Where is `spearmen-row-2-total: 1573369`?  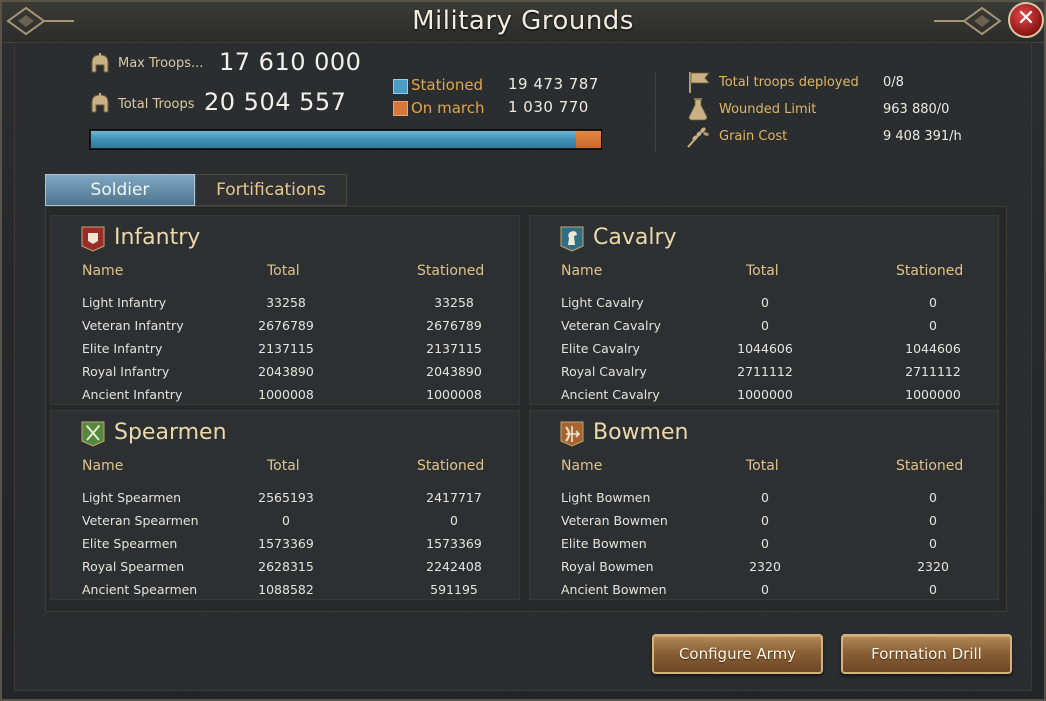
spearmen-row-2-total: 1573369 is located at coordinates (286, 543).